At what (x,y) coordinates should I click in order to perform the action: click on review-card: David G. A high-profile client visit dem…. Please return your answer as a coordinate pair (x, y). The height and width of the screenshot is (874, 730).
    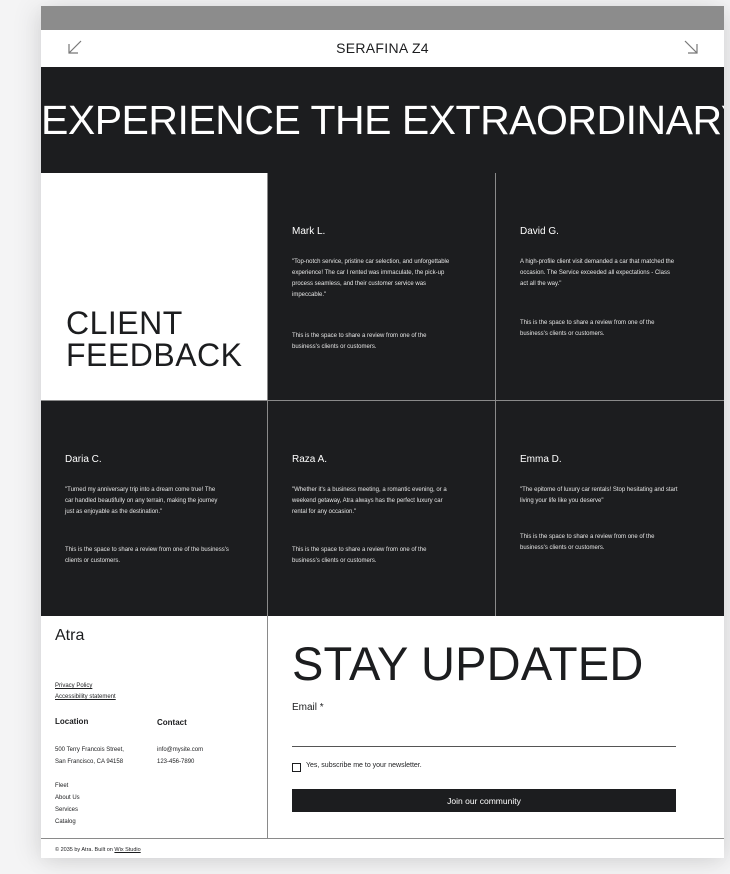
    Looking at the image, I should click on (610, 286).